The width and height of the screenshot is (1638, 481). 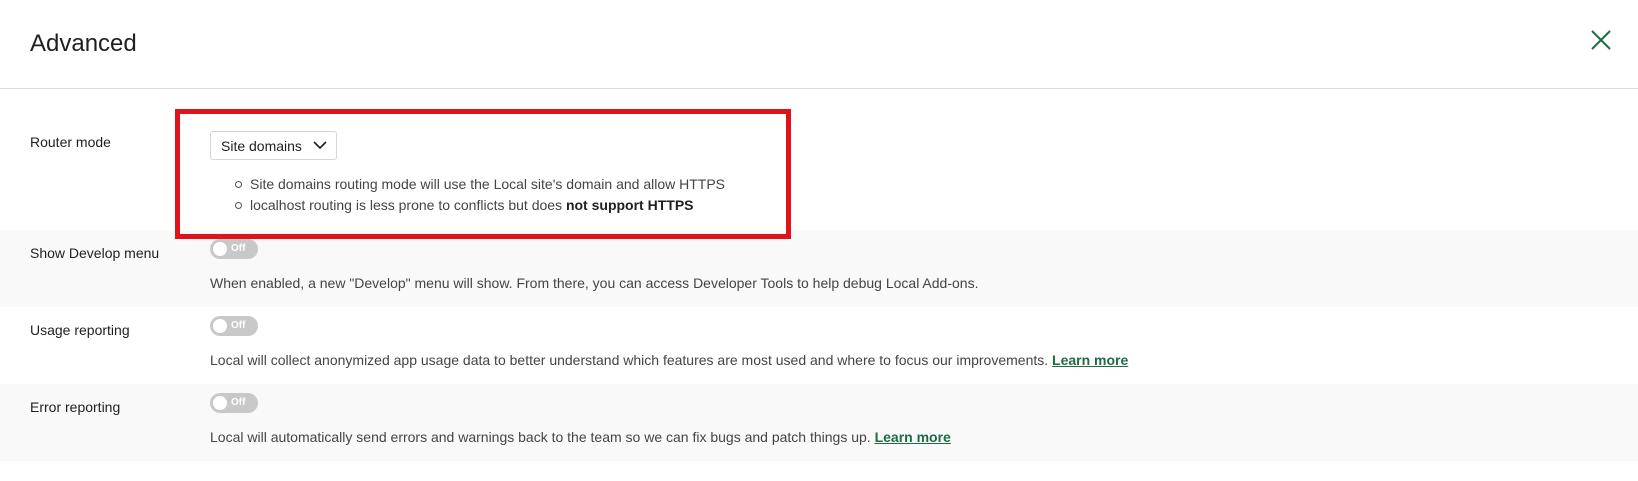 What do you see at coordinates (1090, 360) in the screenshot?
I see `usage-learn-more-link: Learn more` at bounding box center [1090, 360].